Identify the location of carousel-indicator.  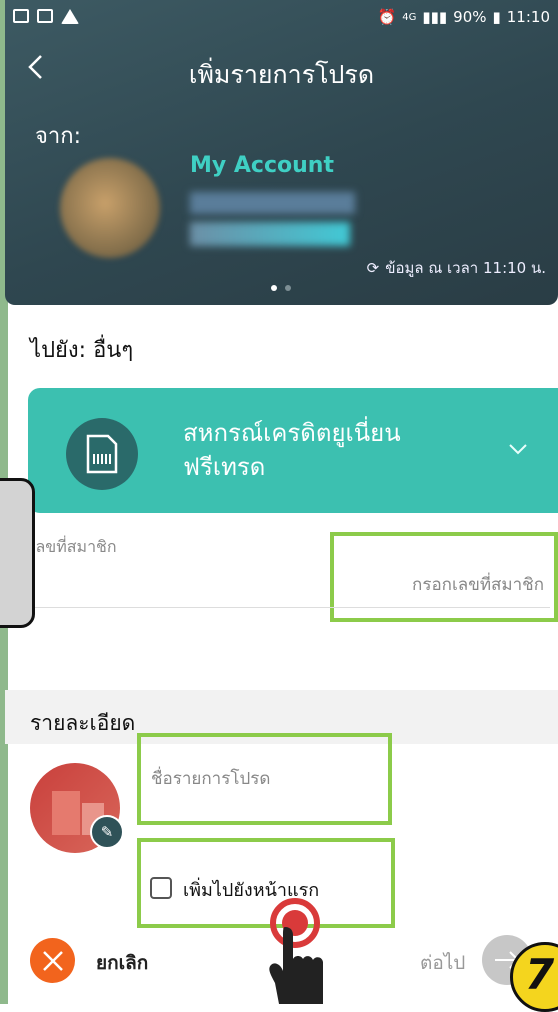
(281, 288).